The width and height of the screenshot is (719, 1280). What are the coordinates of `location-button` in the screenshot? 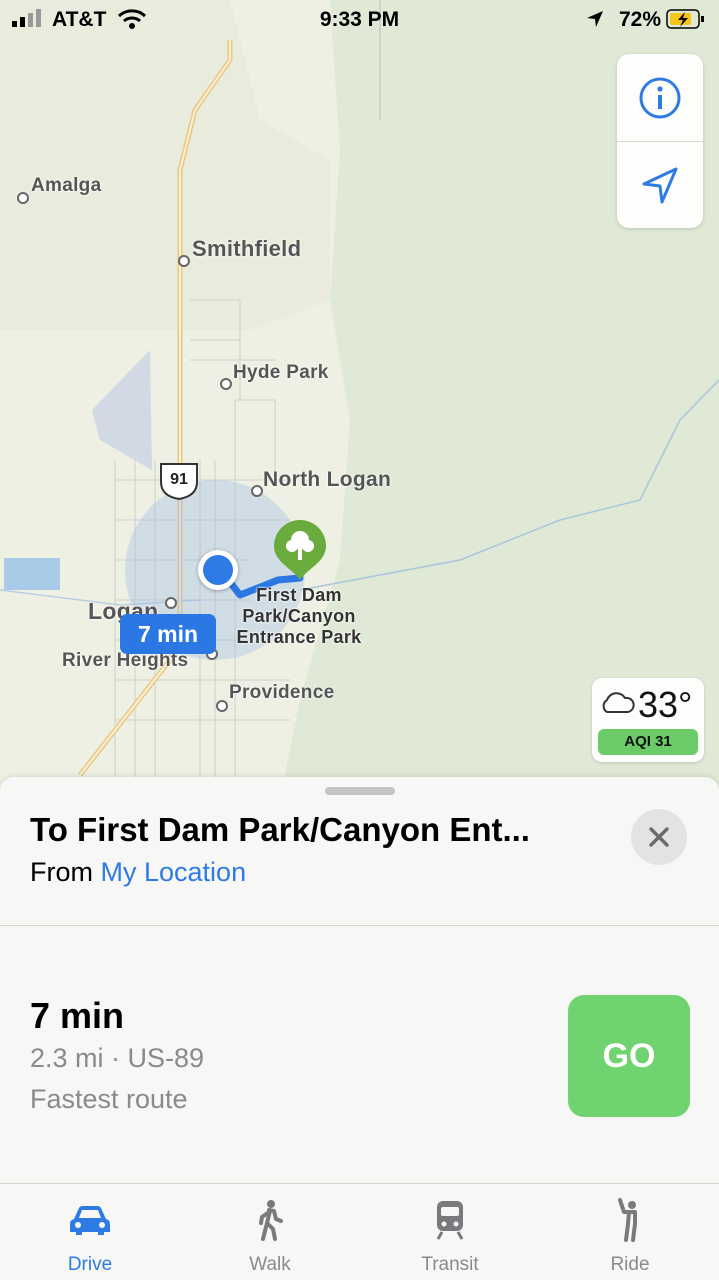 It's located at (660, 185).